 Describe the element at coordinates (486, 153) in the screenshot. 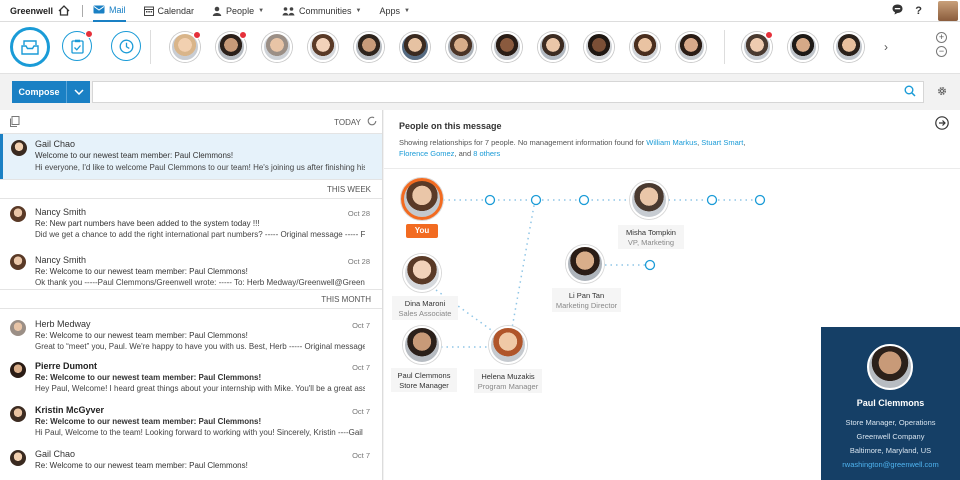

I see `more-people-link: 8 others` at that location.